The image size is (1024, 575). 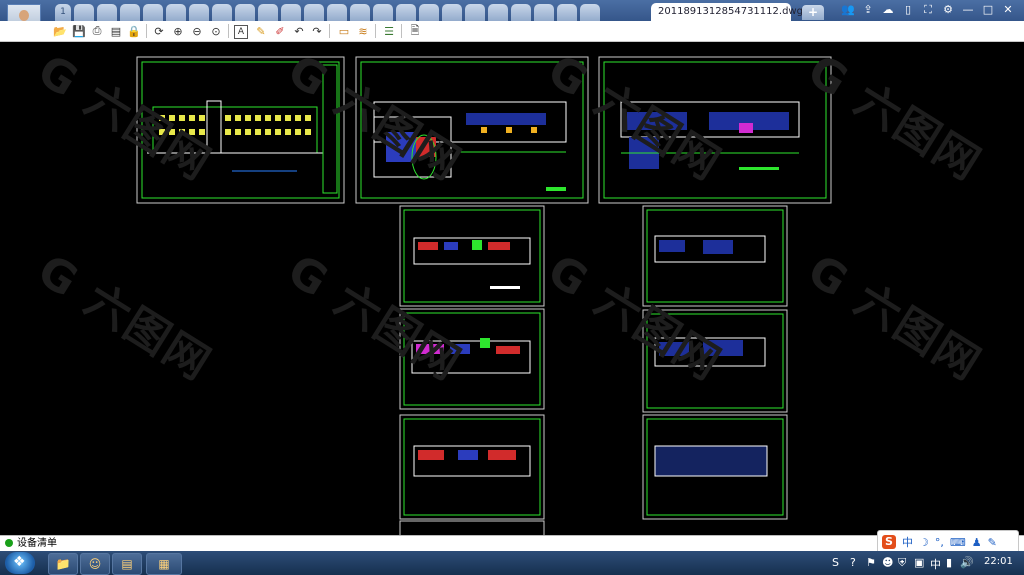 What do you see at coordinates (261, 31) in the screenshot?
I see `pencil-icon: ✎` at bounding box center [261, 31].